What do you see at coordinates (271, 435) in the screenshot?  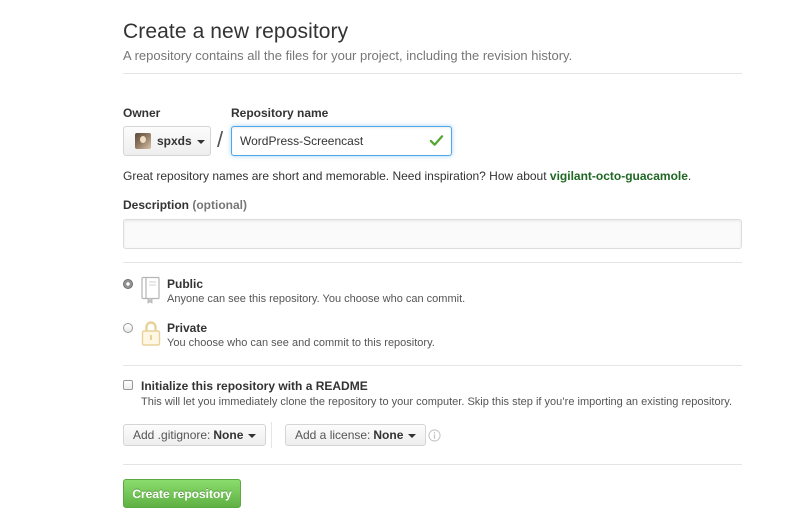 I see `vertical-divider` at bounding box center [271, 435].